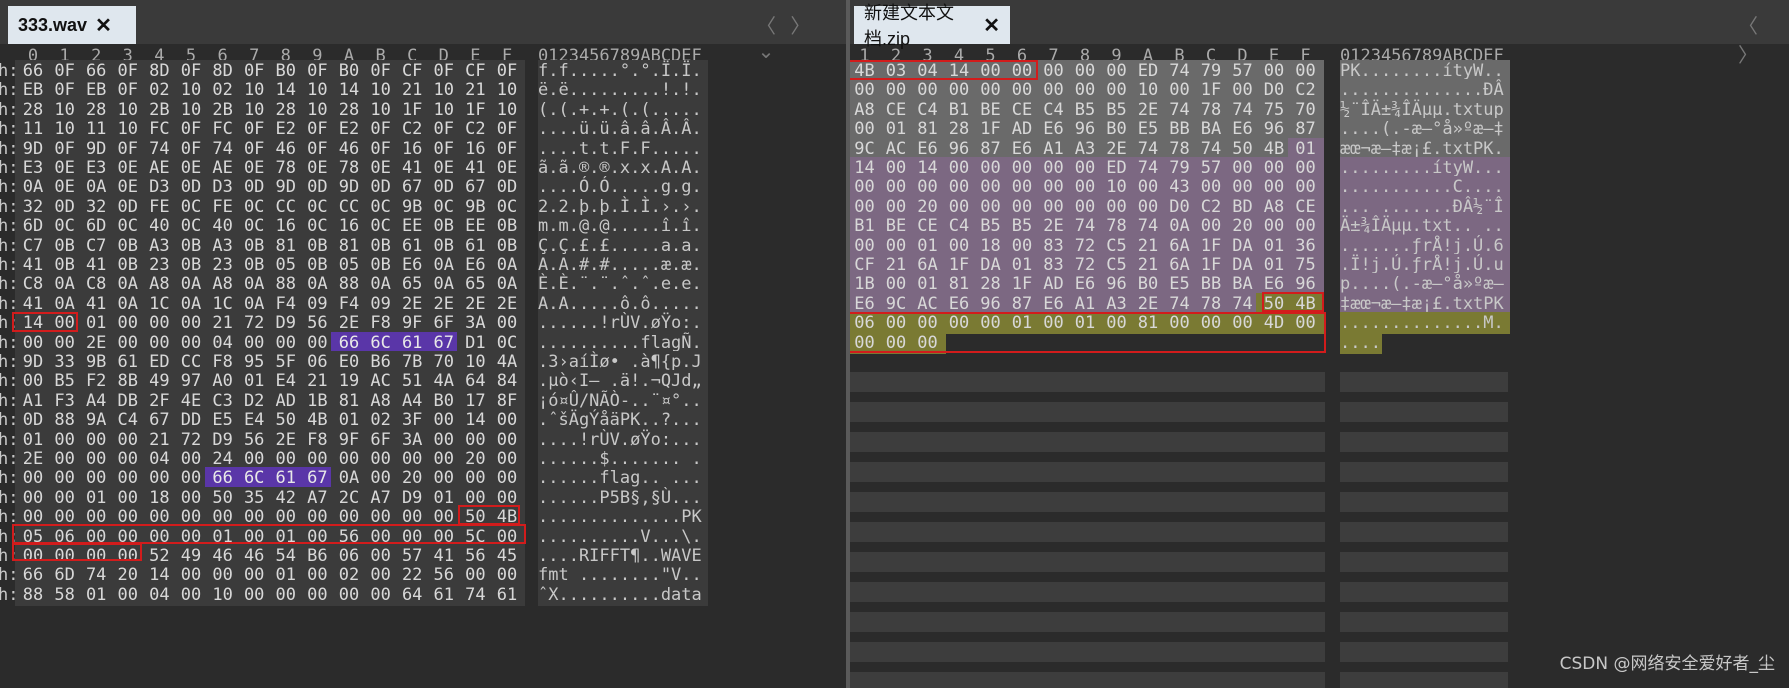  Describe the element at coordinates (475, 594) in the screenshot. I see `hex-byte: 74` at that location.